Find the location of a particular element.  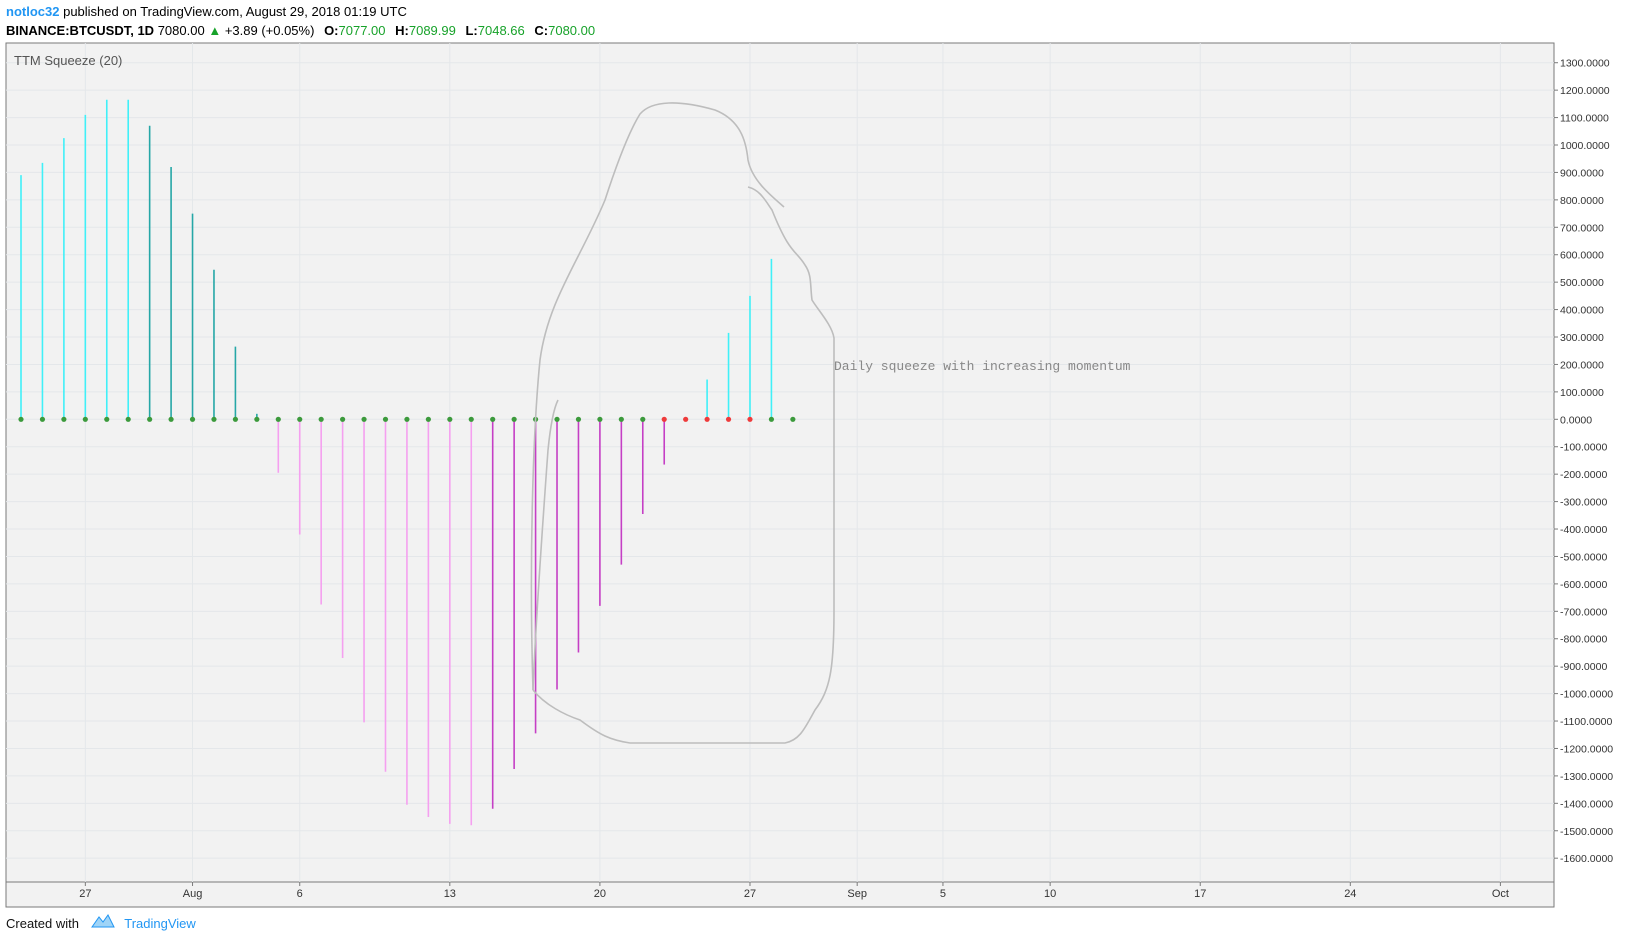

y-tick-label: -1000.0000 is located at coordinates (1586, 695).